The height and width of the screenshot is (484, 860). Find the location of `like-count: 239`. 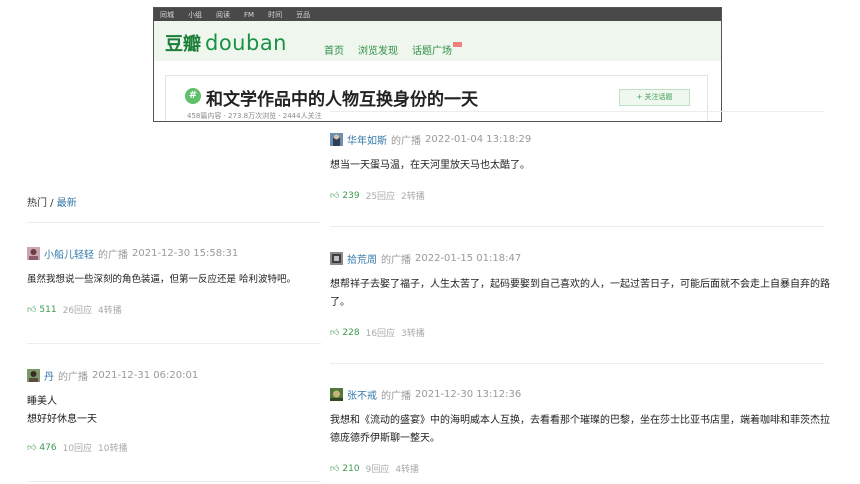

like-count: 239 is located at coordinates (351, 195).